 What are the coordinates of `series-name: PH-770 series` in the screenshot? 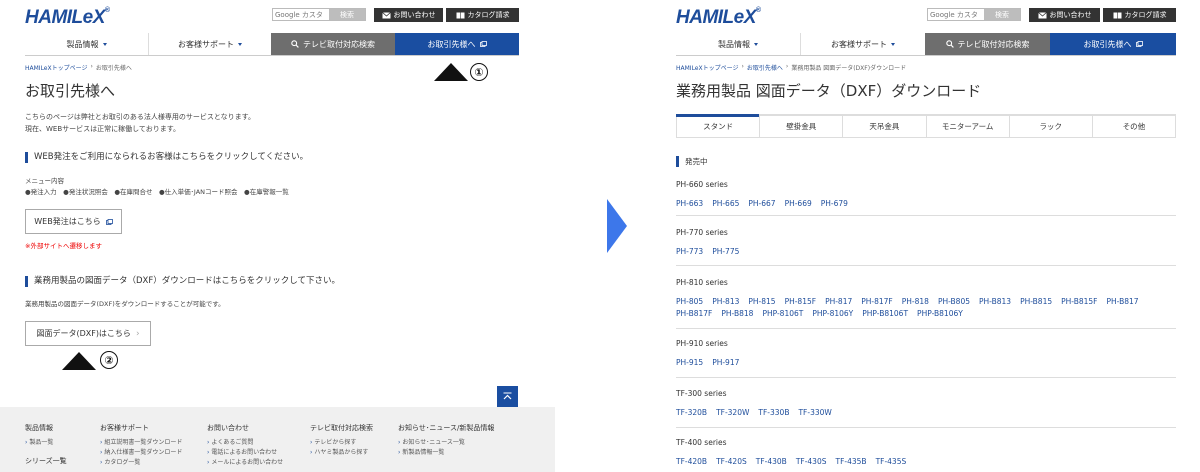 It's located at (702, 232).